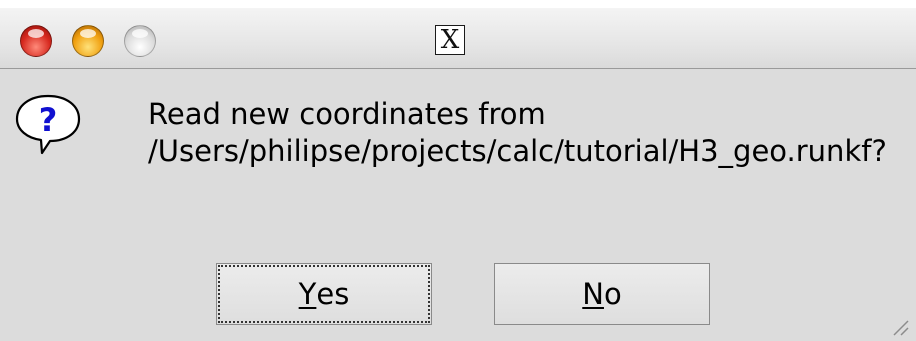 This screenshot has width=916, height=341. Describe the element at coordinates (88, 41) in the screenshot. I see `minimize-window-button` at that location.